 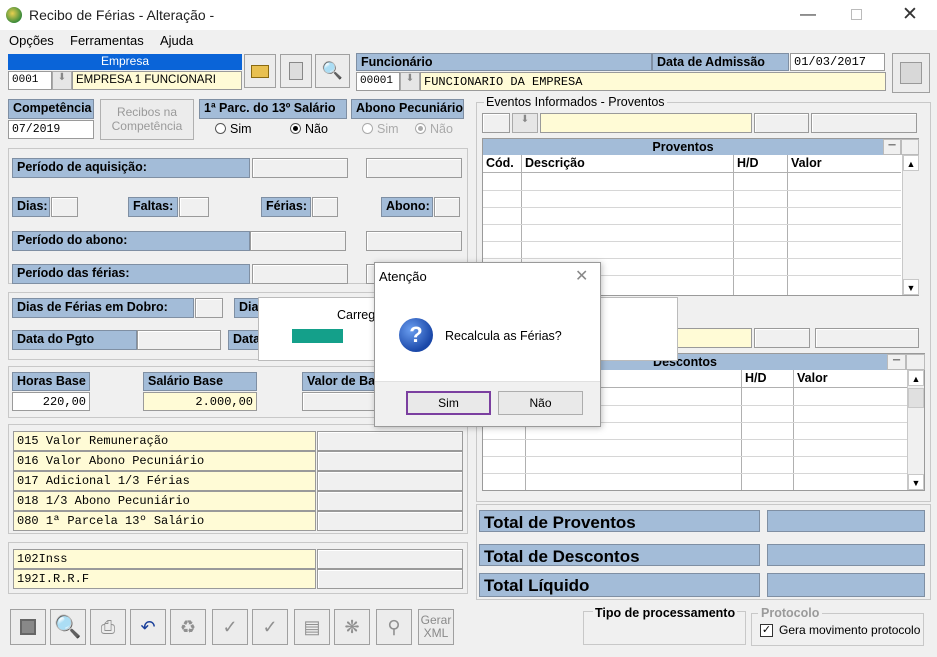 What do you see at coordinates (414, 168) in the screenshot?
I see `periodo-aquisicao-fim` at bounding box center [414, 168].